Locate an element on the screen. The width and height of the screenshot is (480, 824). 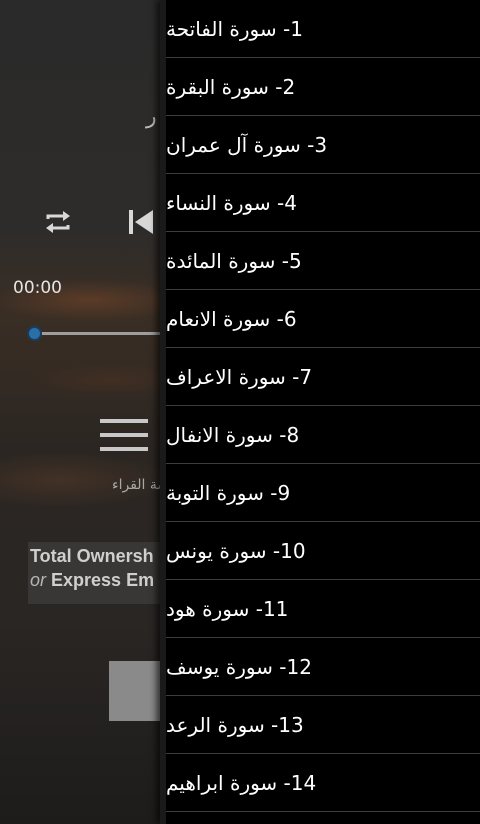
surah-label: 4- سورة النساء is located at coordinates (231, 202).